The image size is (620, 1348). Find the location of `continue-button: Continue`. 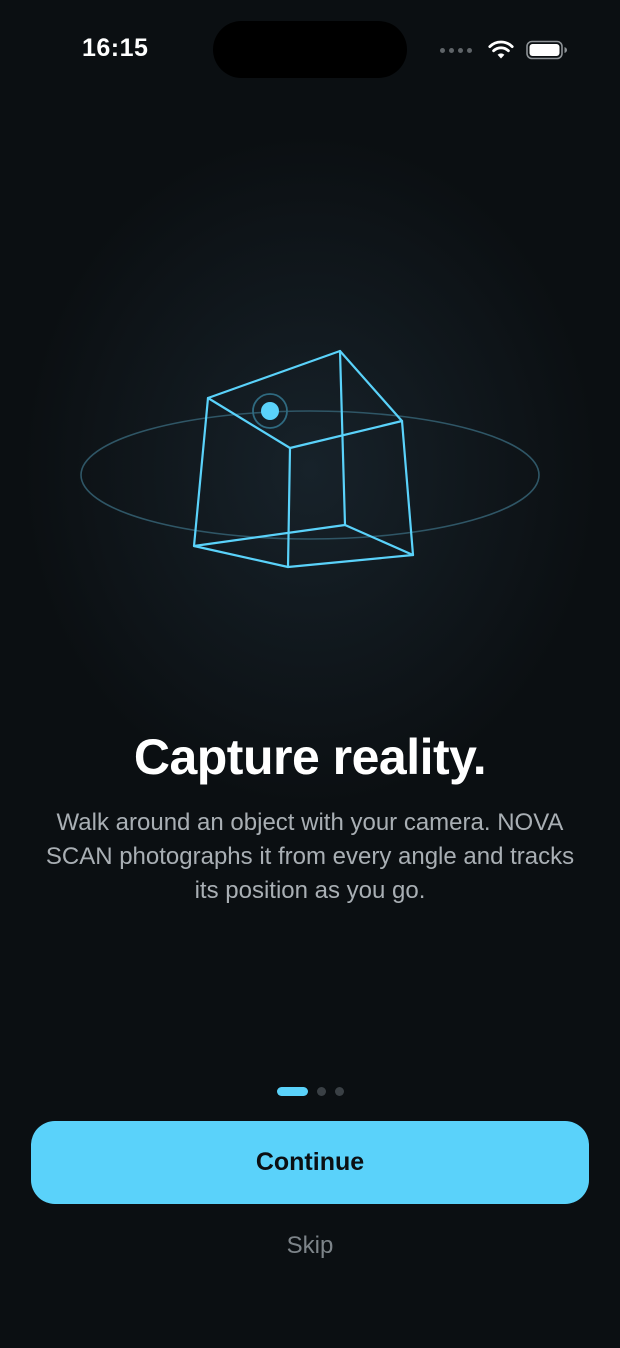

continue-button: Continue is located at coordinates (310, 1162).